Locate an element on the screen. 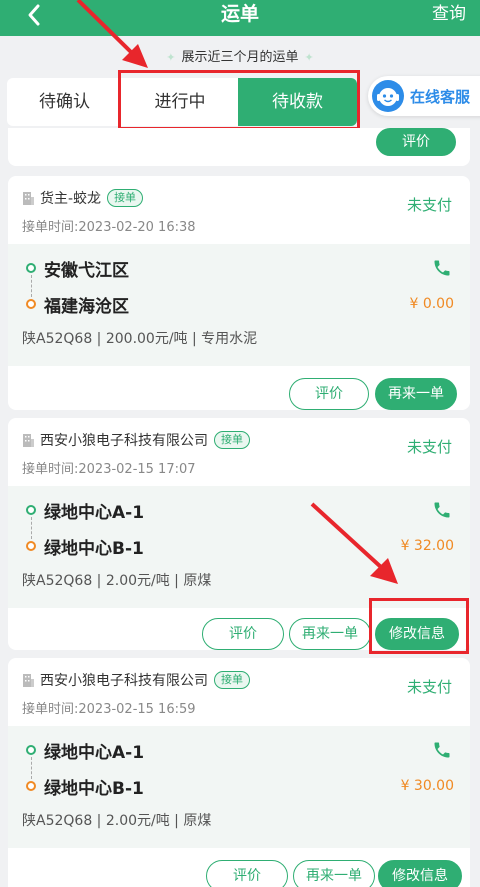 The width and height of the screenshot is (480, 887). order-card-partial: 评价 is located at coordinates (239, 147).